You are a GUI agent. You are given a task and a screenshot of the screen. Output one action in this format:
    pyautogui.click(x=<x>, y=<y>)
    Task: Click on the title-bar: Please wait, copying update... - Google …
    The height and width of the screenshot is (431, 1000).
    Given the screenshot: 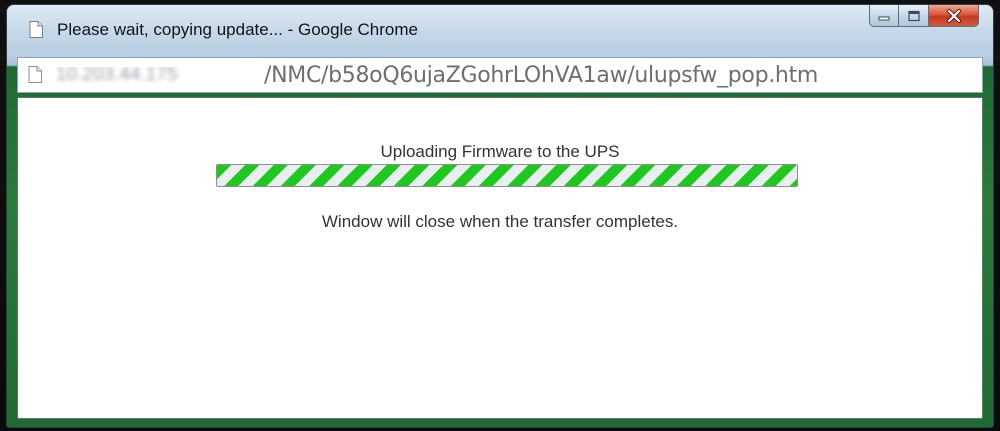 What is the action you would take?
    pyautogui.click(x=500, y=30)
    